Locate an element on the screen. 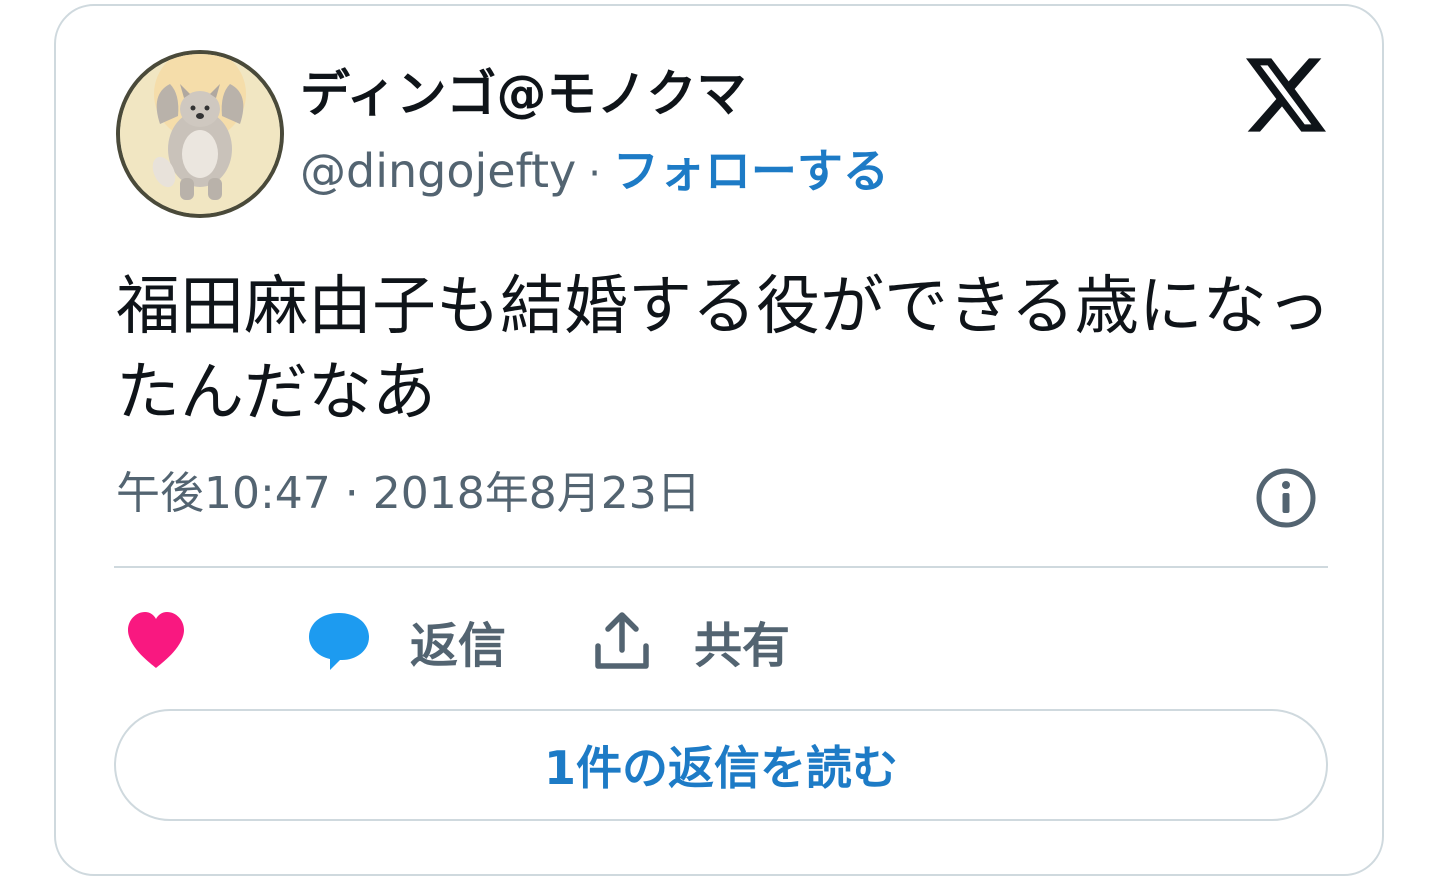 Image resolution: width=1440 pixels, height=881 pixels. reply-label: 返信 is located at coordinates (458, 646).